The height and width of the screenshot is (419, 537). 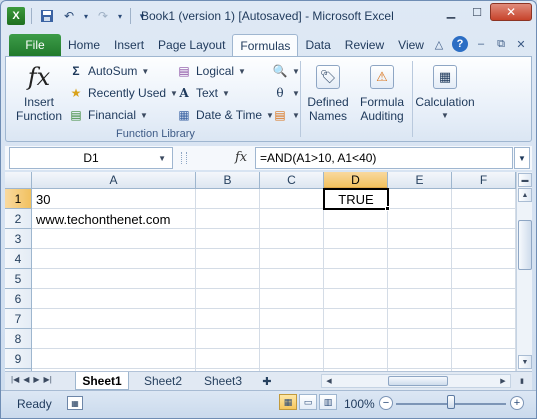 I want to click on tab-home: Home, so click(x=84, y=45).